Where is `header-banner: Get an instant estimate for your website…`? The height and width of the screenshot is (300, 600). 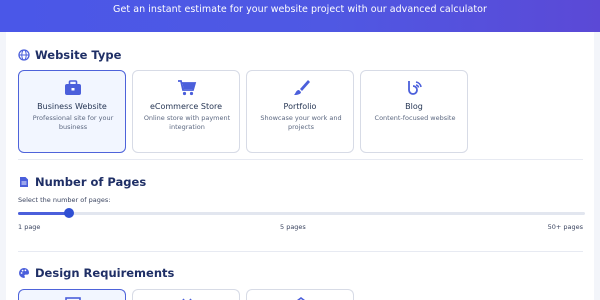
header-banner: Get an instant estimate for your website… is located at coordinates (300, 16).